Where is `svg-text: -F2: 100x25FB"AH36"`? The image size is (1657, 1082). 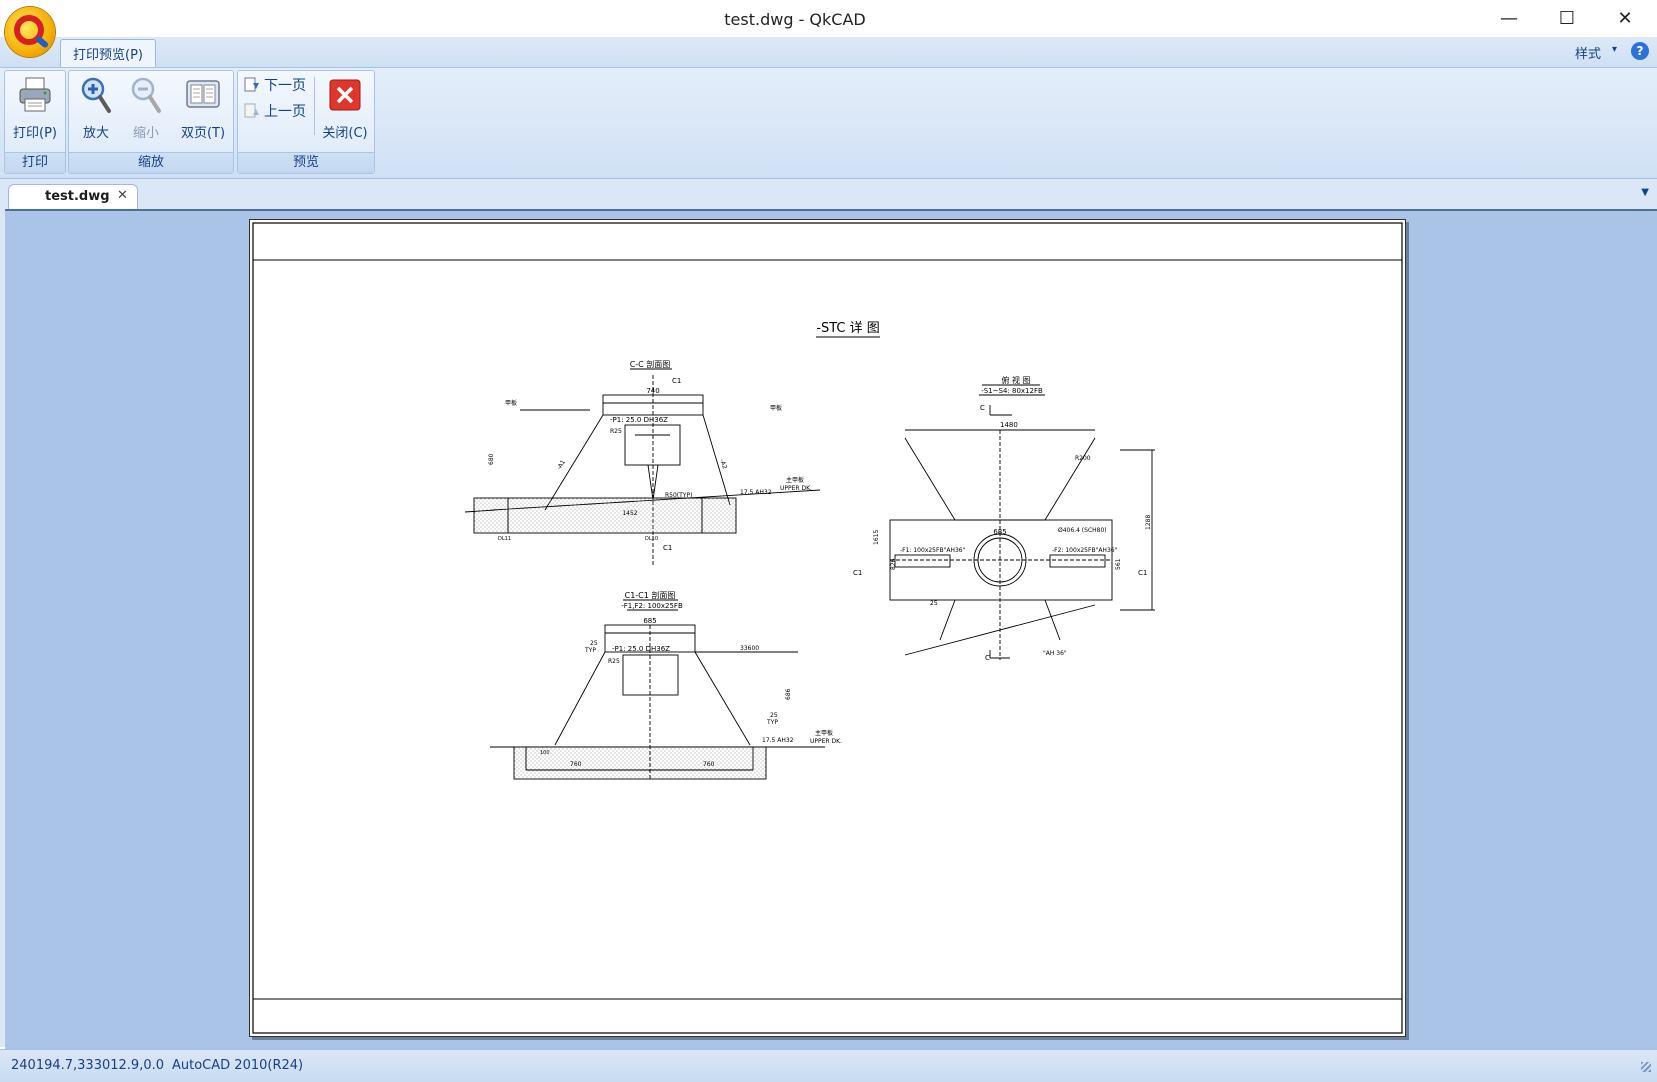
svg-text: -F2: 100x25FB"AH36" is located at coordinates (1085, 550).